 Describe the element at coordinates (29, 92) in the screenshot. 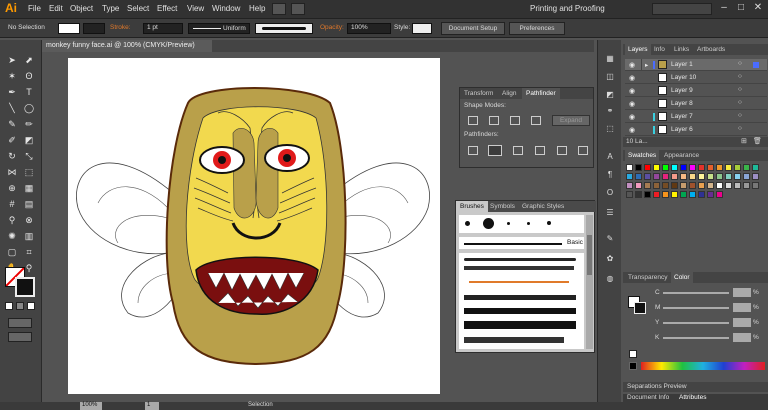

I see `type-tool-icon: T` at that location.